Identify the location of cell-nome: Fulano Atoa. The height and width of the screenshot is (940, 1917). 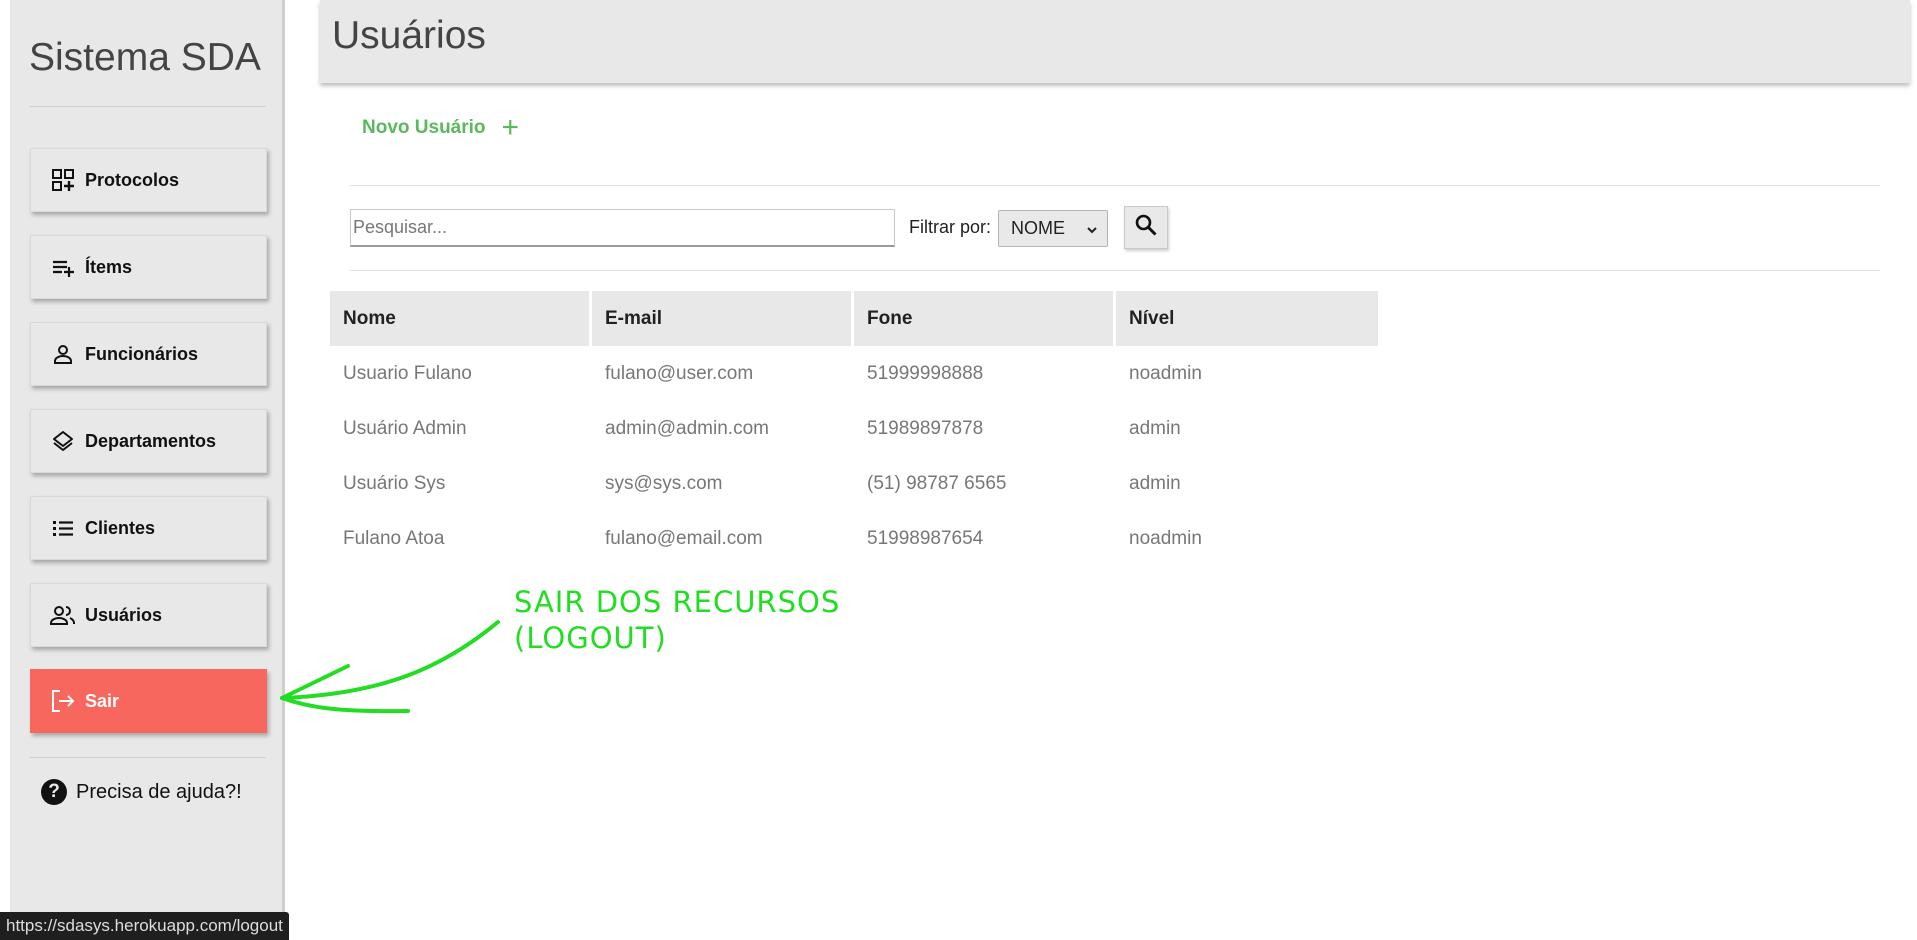
(394, 538).